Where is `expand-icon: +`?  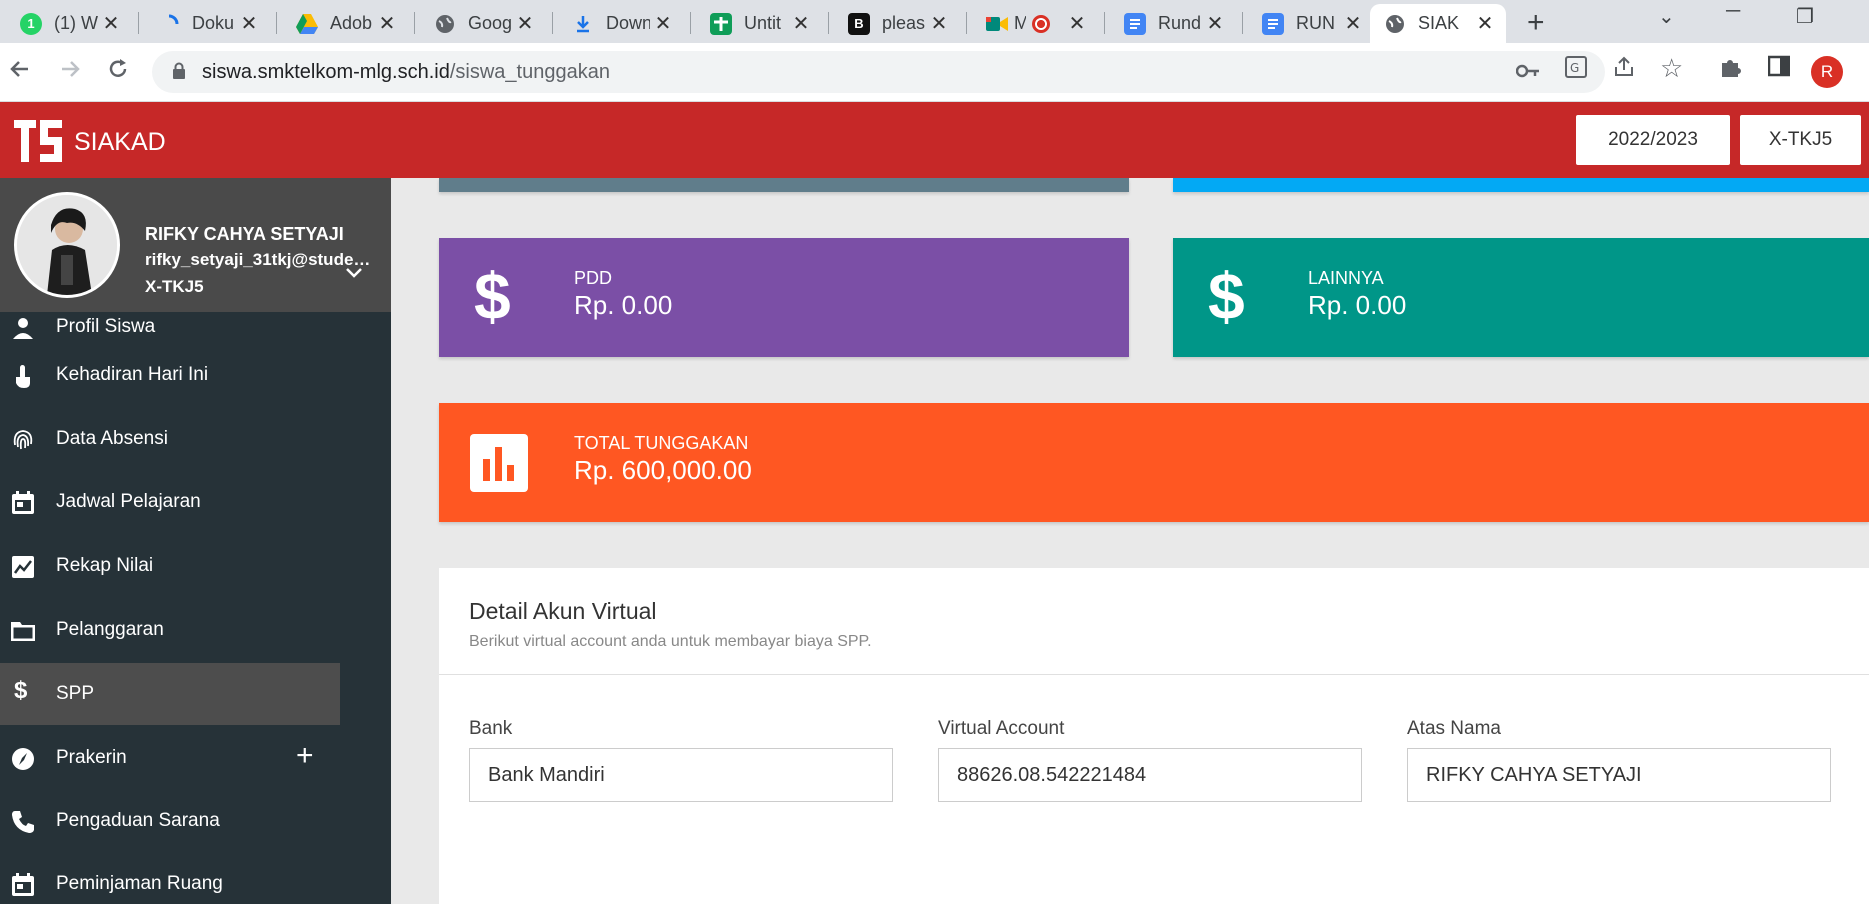 expand-icon: + is located at coordinates (305, 756).